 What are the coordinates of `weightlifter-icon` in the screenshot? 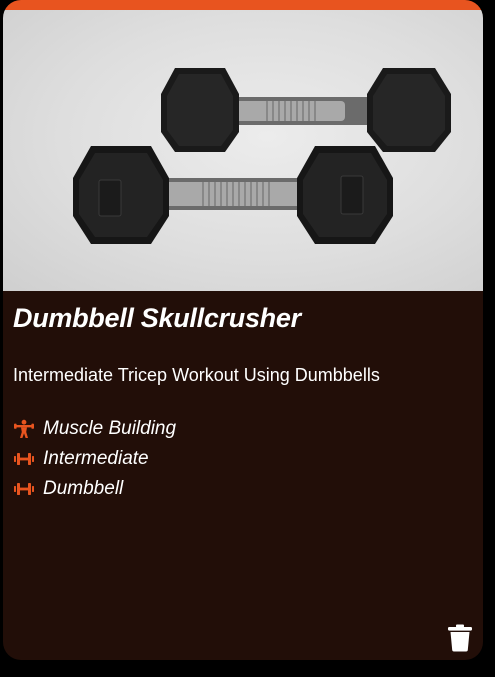 It's located at (24, 429).